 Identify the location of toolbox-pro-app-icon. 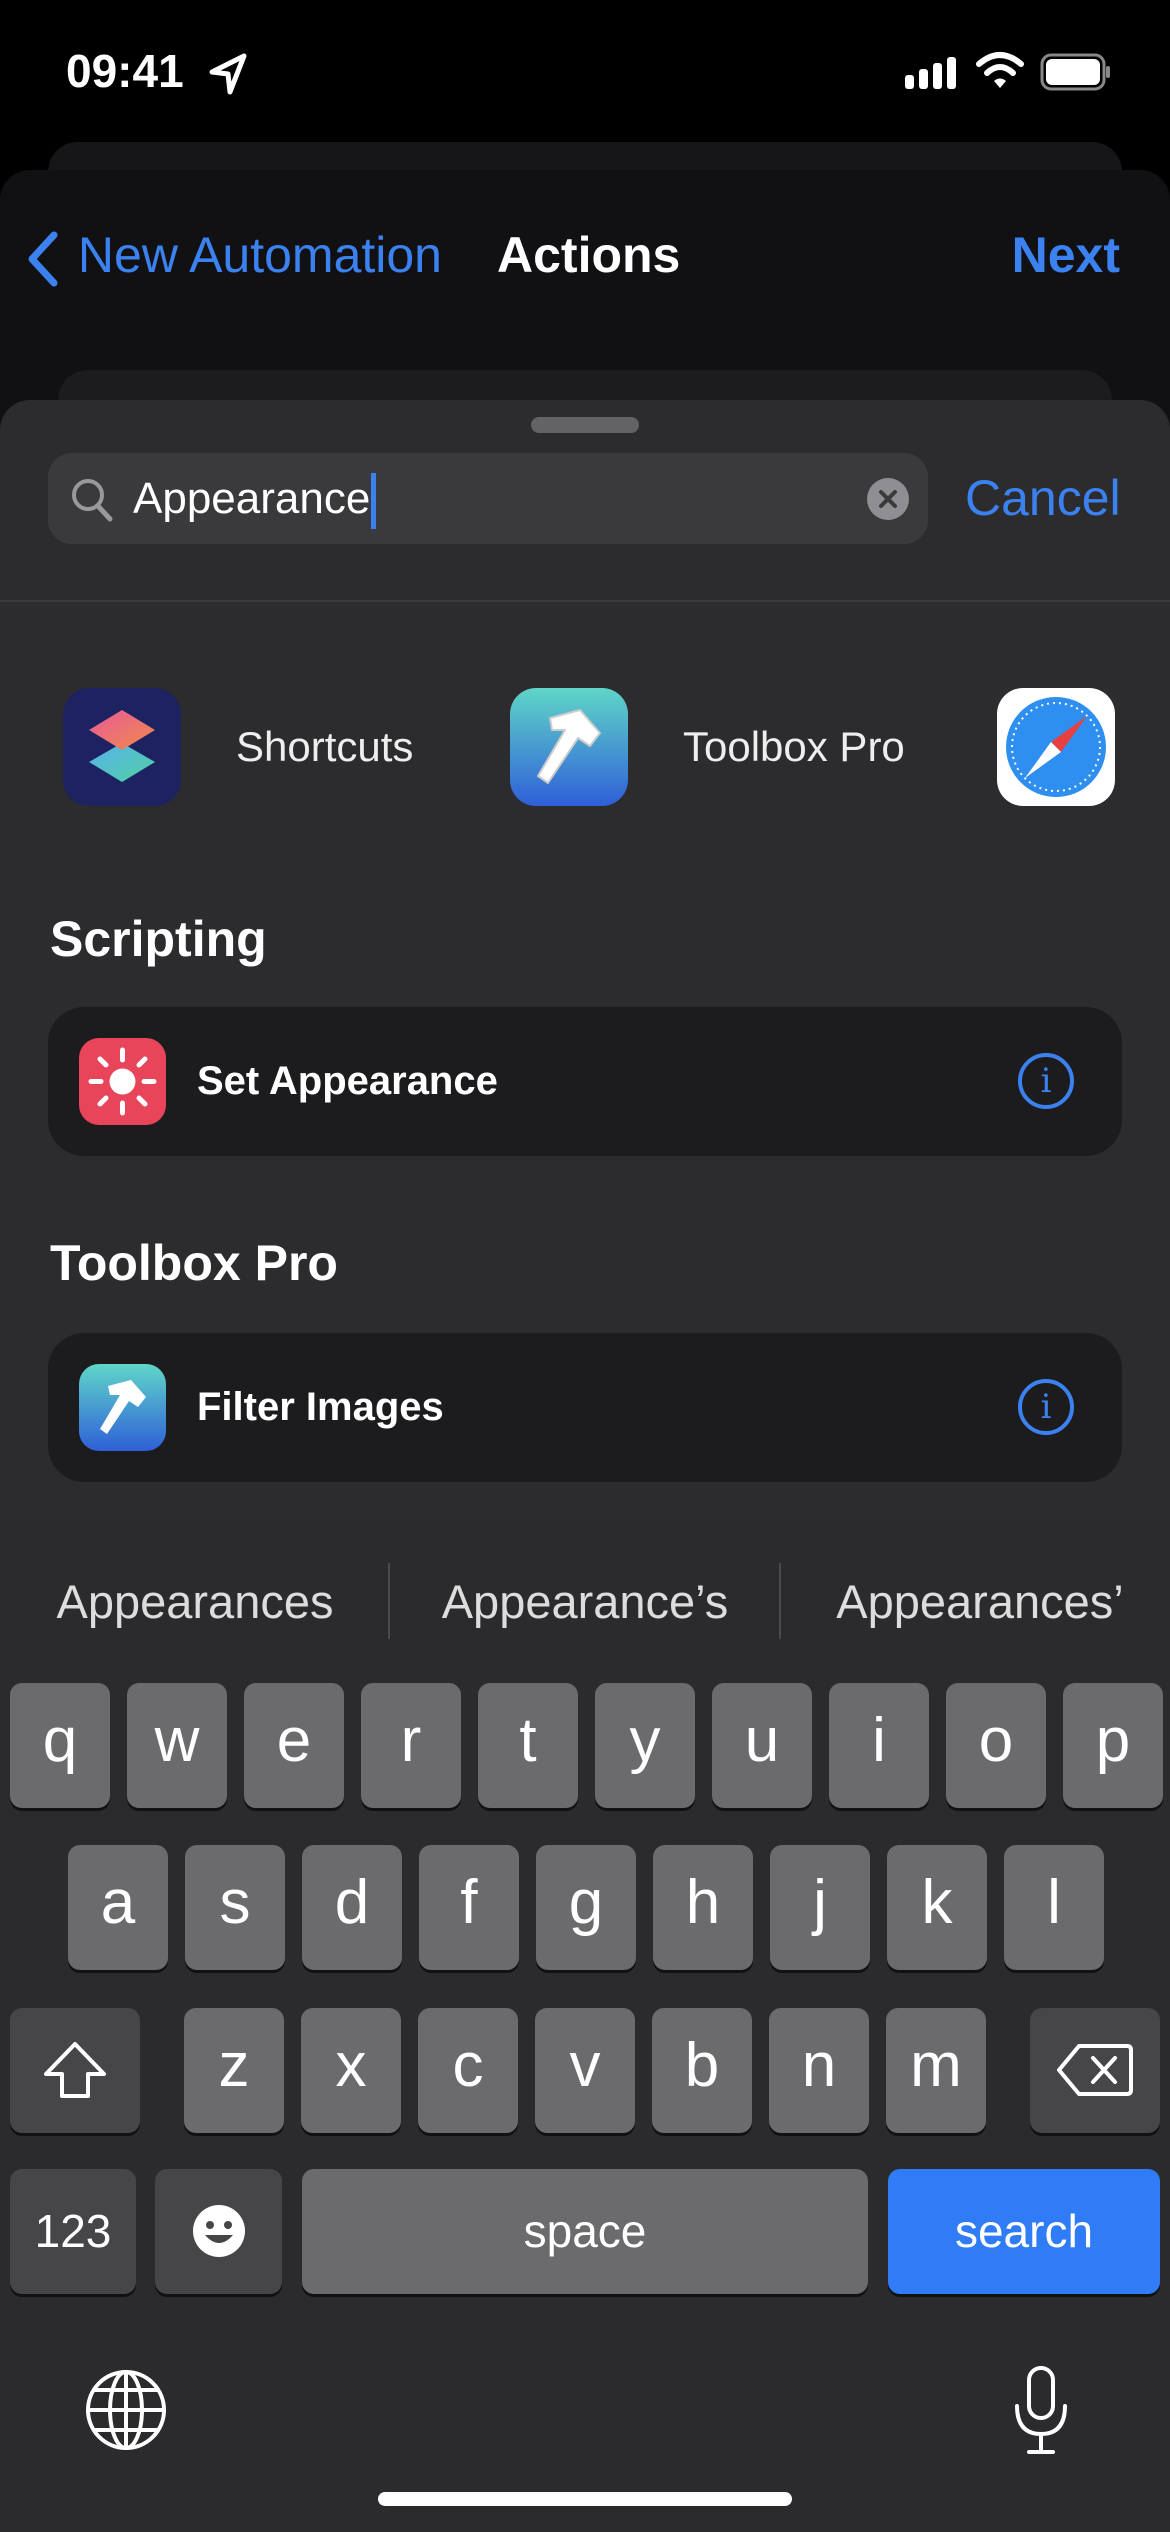
(569, 747).